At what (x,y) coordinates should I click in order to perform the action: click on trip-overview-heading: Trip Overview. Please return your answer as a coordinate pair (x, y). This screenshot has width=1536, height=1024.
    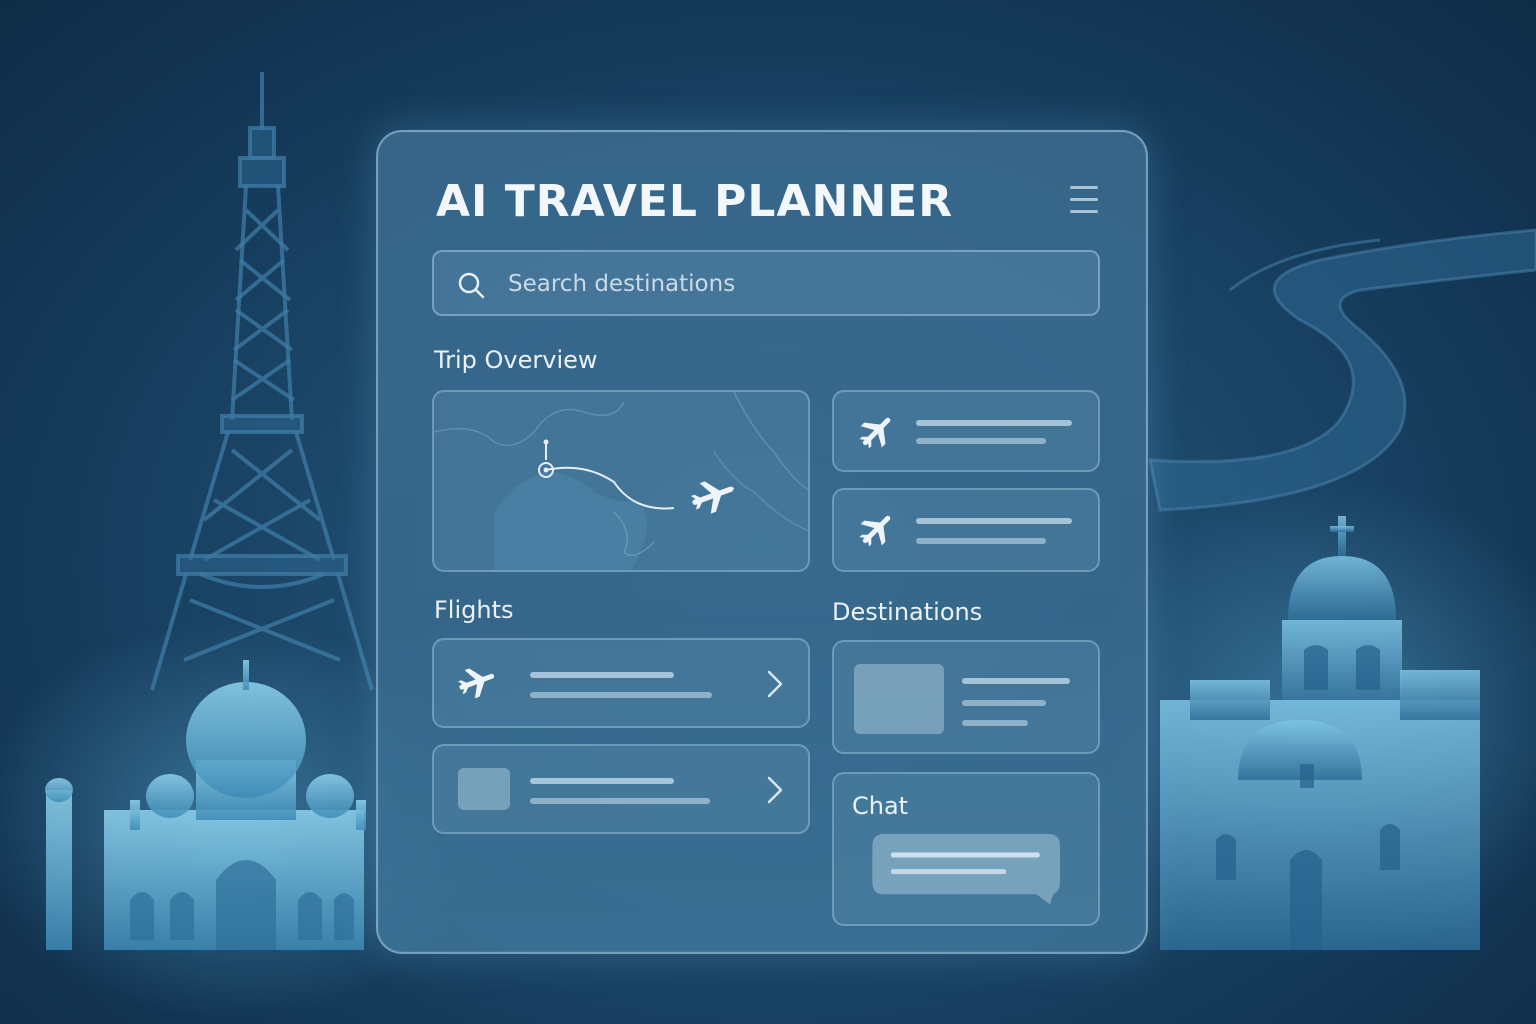
    Looking at the image, I should click on (516, 360).